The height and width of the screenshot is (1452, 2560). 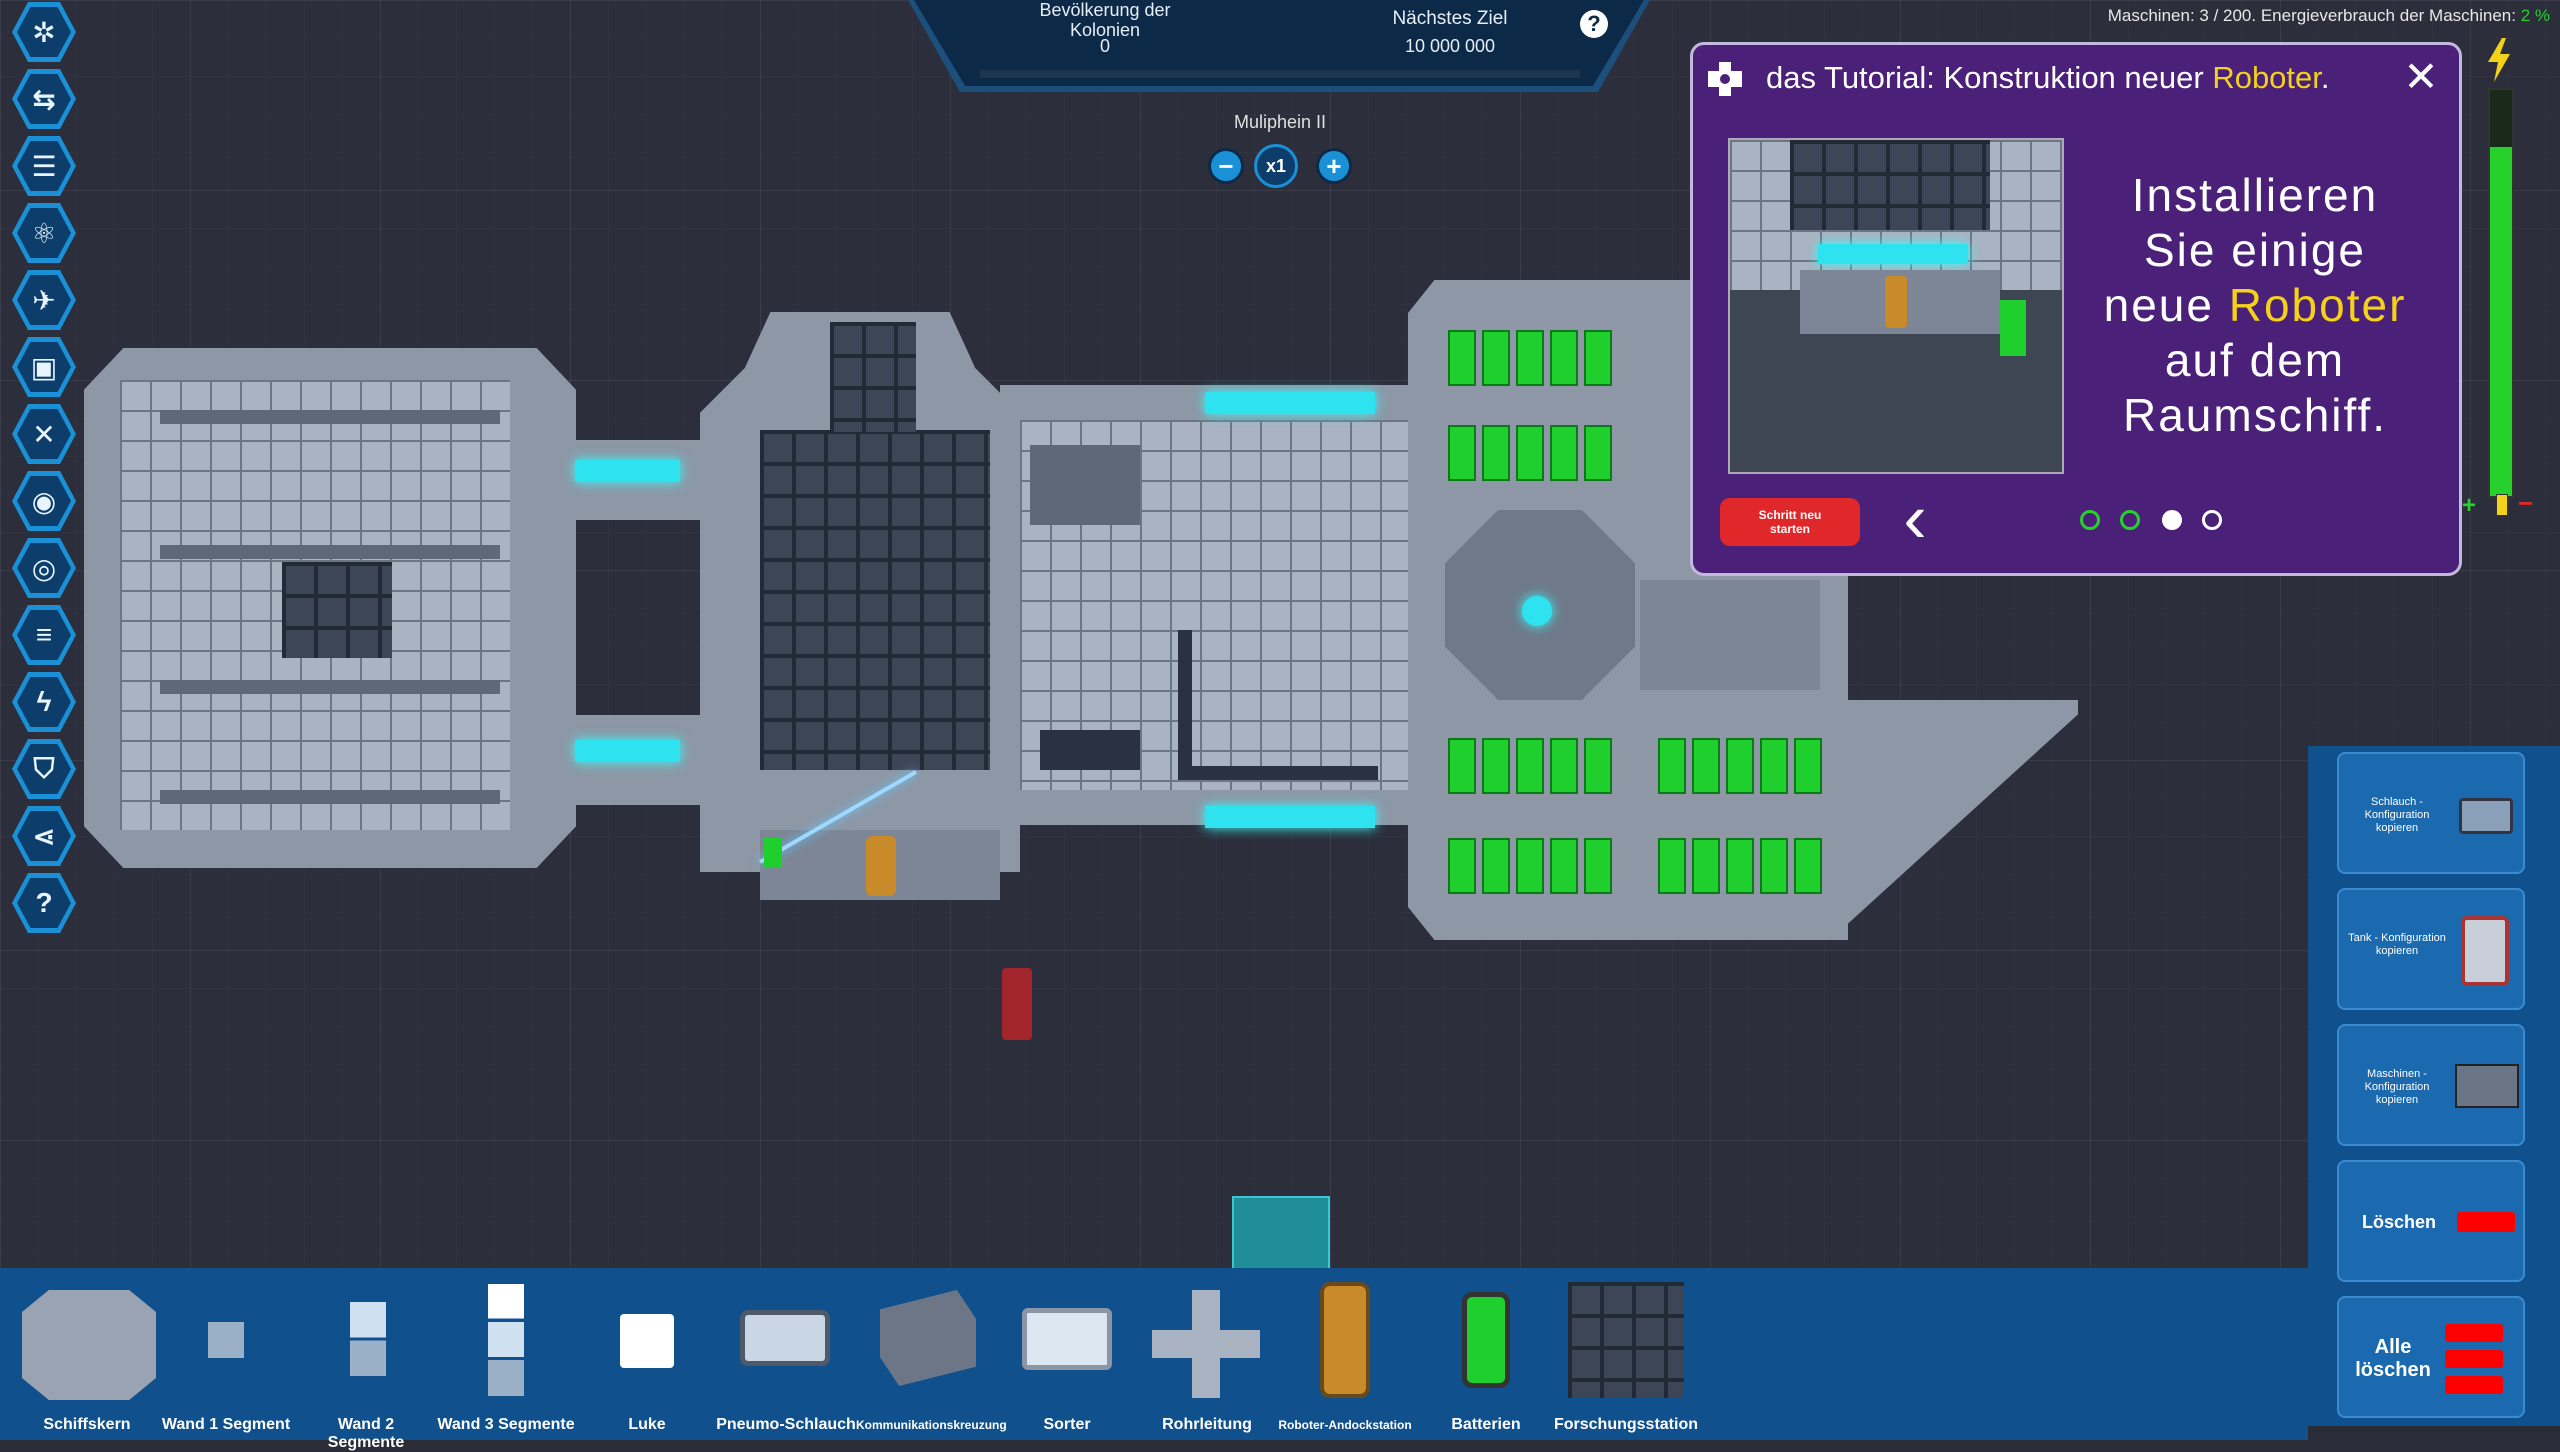 What do you see at coordinates (44, 300) in the screenshot?
I see `drone-icon: ✈` at bounding box center [44, 300].